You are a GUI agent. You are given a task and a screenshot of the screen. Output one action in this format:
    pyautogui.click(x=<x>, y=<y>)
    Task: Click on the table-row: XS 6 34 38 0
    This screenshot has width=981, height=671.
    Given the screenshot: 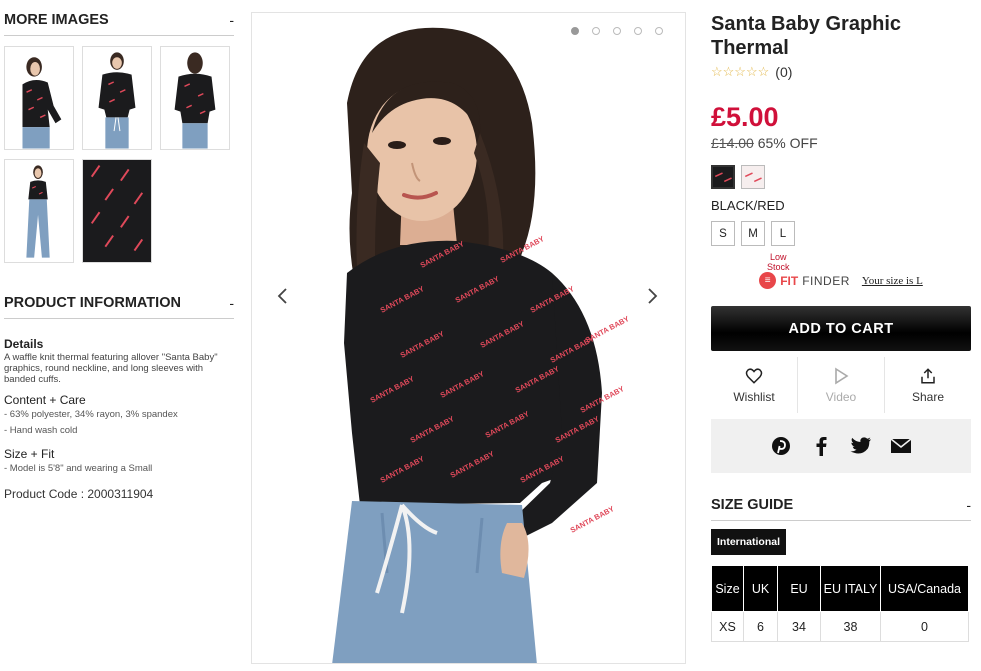 What is the action you would take?
    pyautogui.click(x=840, y=626)
    